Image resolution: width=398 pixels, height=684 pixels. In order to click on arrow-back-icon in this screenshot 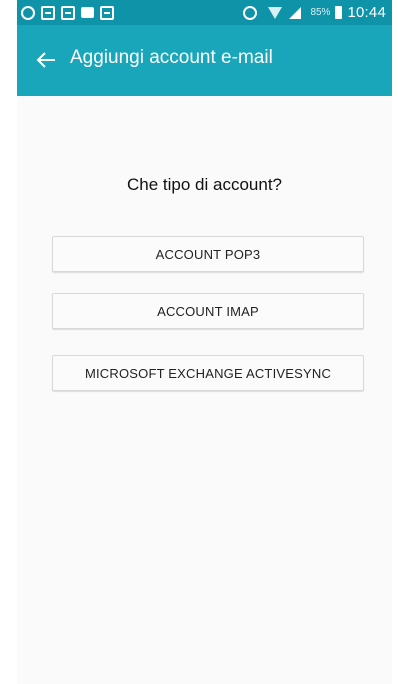, I will do `click(46, 60)`.